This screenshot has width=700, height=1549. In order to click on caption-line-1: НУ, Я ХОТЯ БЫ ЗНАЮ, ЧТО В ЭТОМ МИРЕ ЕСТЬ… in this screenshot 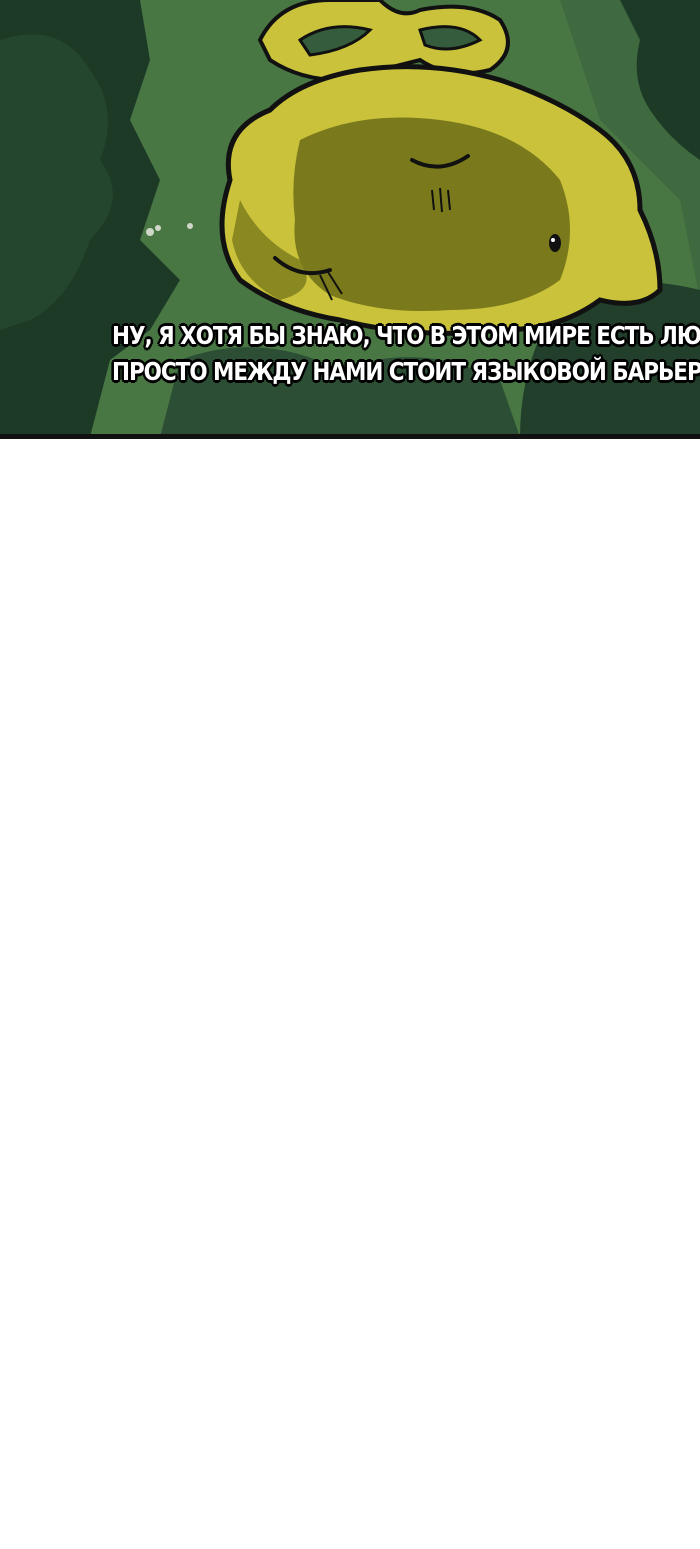, I will do `click(406, 335)`.